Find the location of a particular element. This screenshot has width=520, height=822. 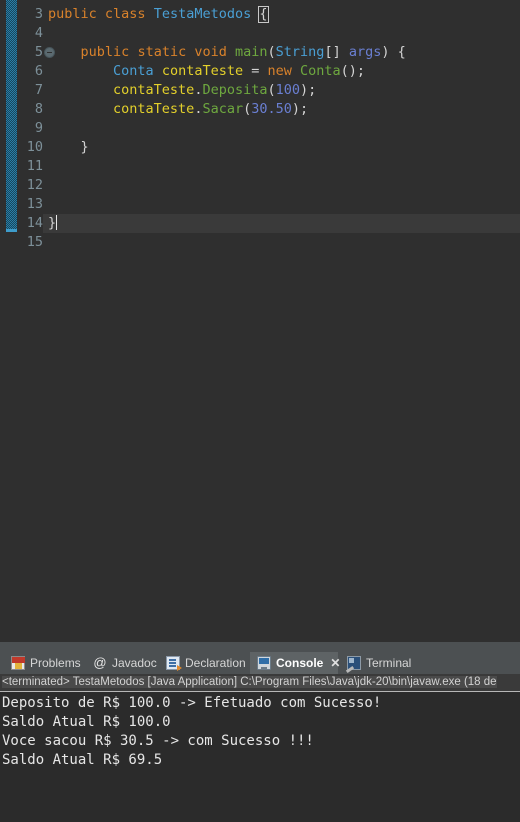

tab-label: Declaration is located at coordinates (215, 663).